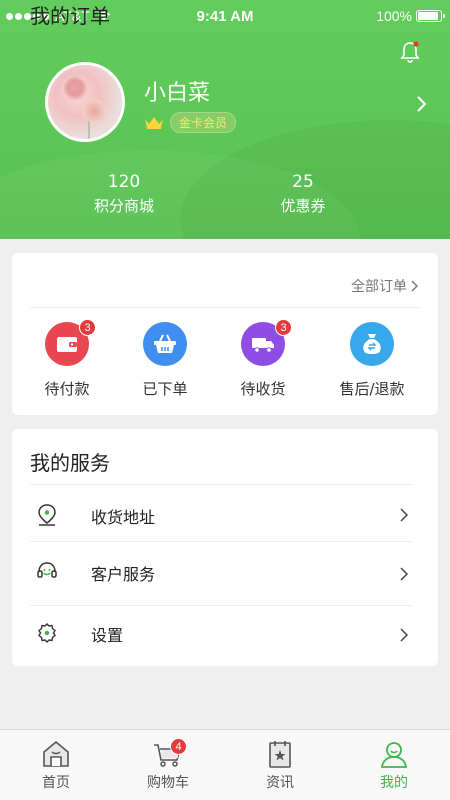 This screenshot has height=800, width=450. Describe the element at coordinates (225, 515) in the screenshot. I see `service-address: 收货地址` at that location.